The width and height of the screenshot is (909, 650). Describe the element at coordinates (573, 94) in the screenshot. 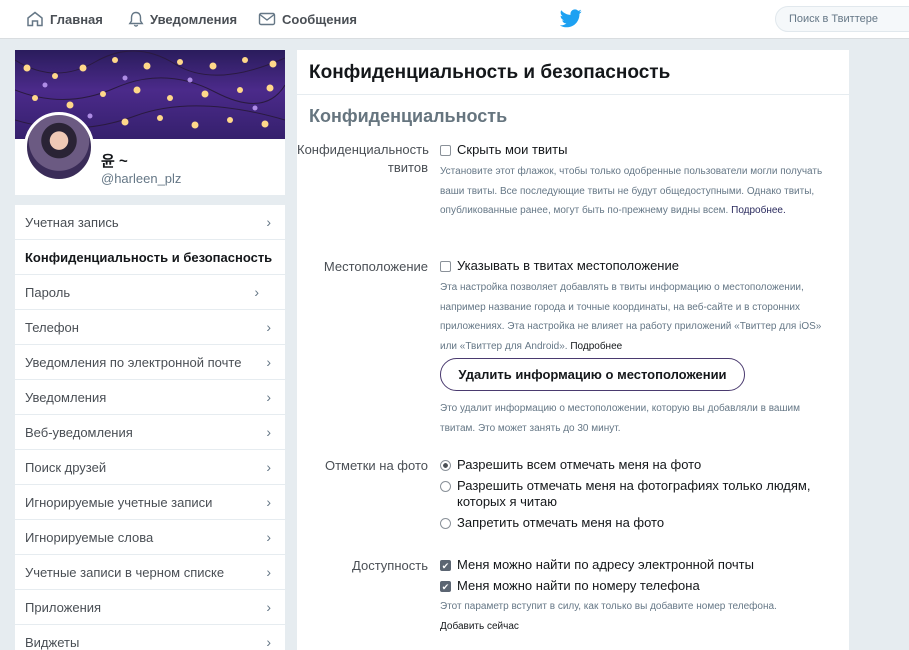

I see `title-divider` at that location.